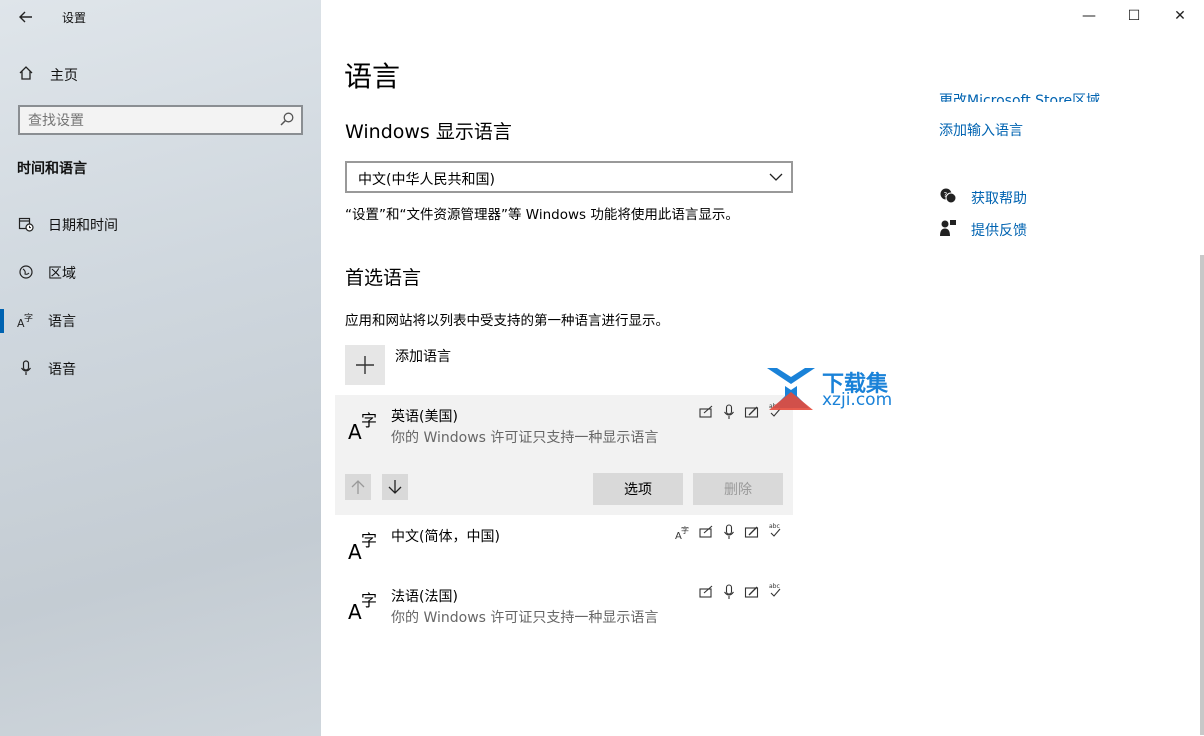  What do you see at coordinates (638, 489) in the screenshot?
I see `options-button: 选项` at bounding box center [638, 489].